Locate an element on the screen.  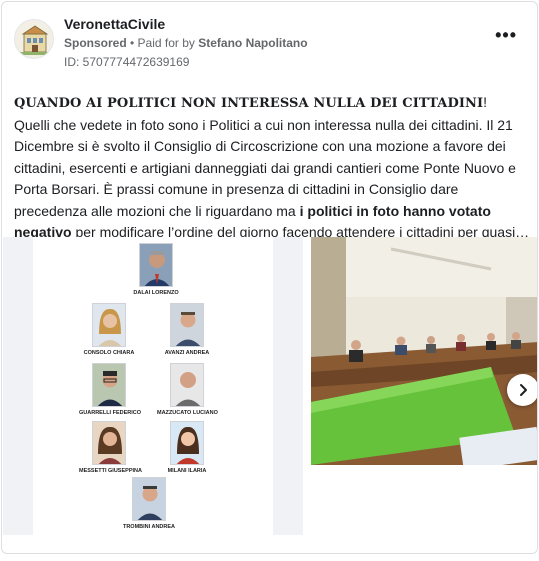
politician-card: DALAI LORENZO is located at coordinates (156, 269).